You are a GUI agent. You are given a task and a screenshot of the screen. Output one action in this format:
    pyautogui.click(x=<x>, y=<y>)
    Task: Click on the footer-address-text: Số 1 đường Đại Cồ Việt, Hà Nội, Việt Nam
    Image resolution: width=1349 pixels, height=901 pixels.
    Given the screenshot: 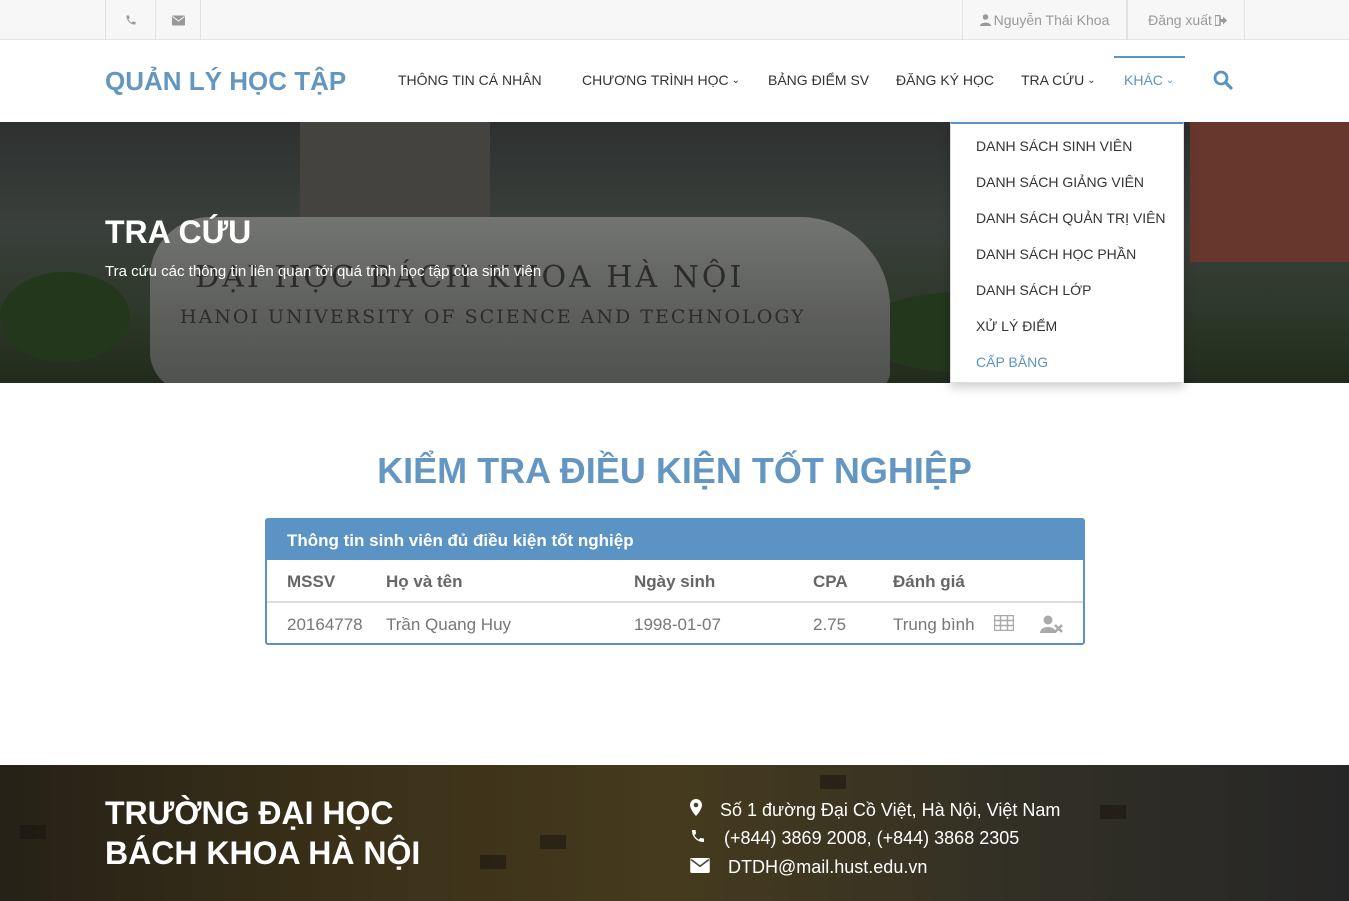 What is the action you would take?
    pyautogui.click(x=890, y=809)
    